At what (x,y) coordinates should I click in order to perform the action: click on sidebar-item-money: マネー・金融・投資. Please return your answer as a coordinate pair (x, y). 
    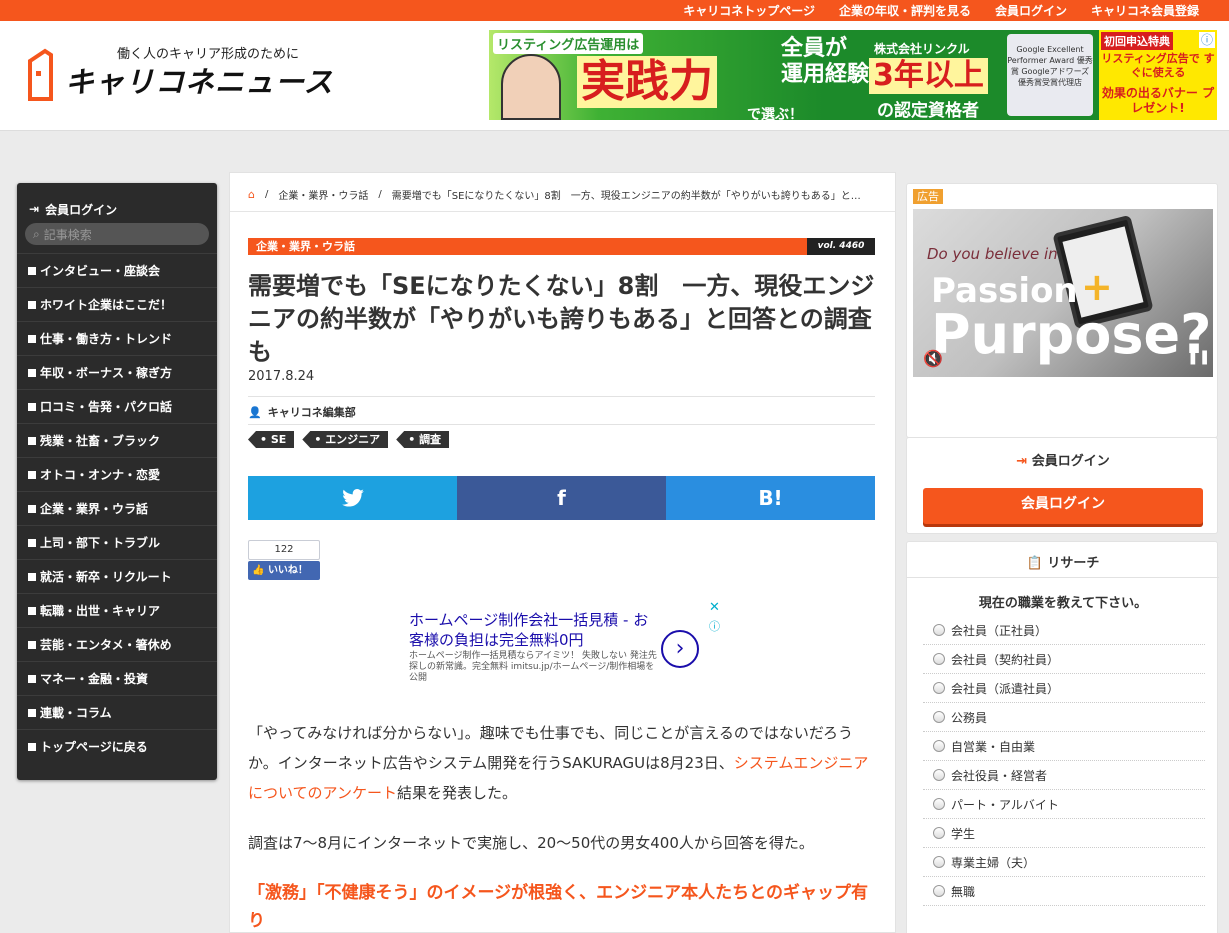
    Looking at the image, I should click on (117, 678).